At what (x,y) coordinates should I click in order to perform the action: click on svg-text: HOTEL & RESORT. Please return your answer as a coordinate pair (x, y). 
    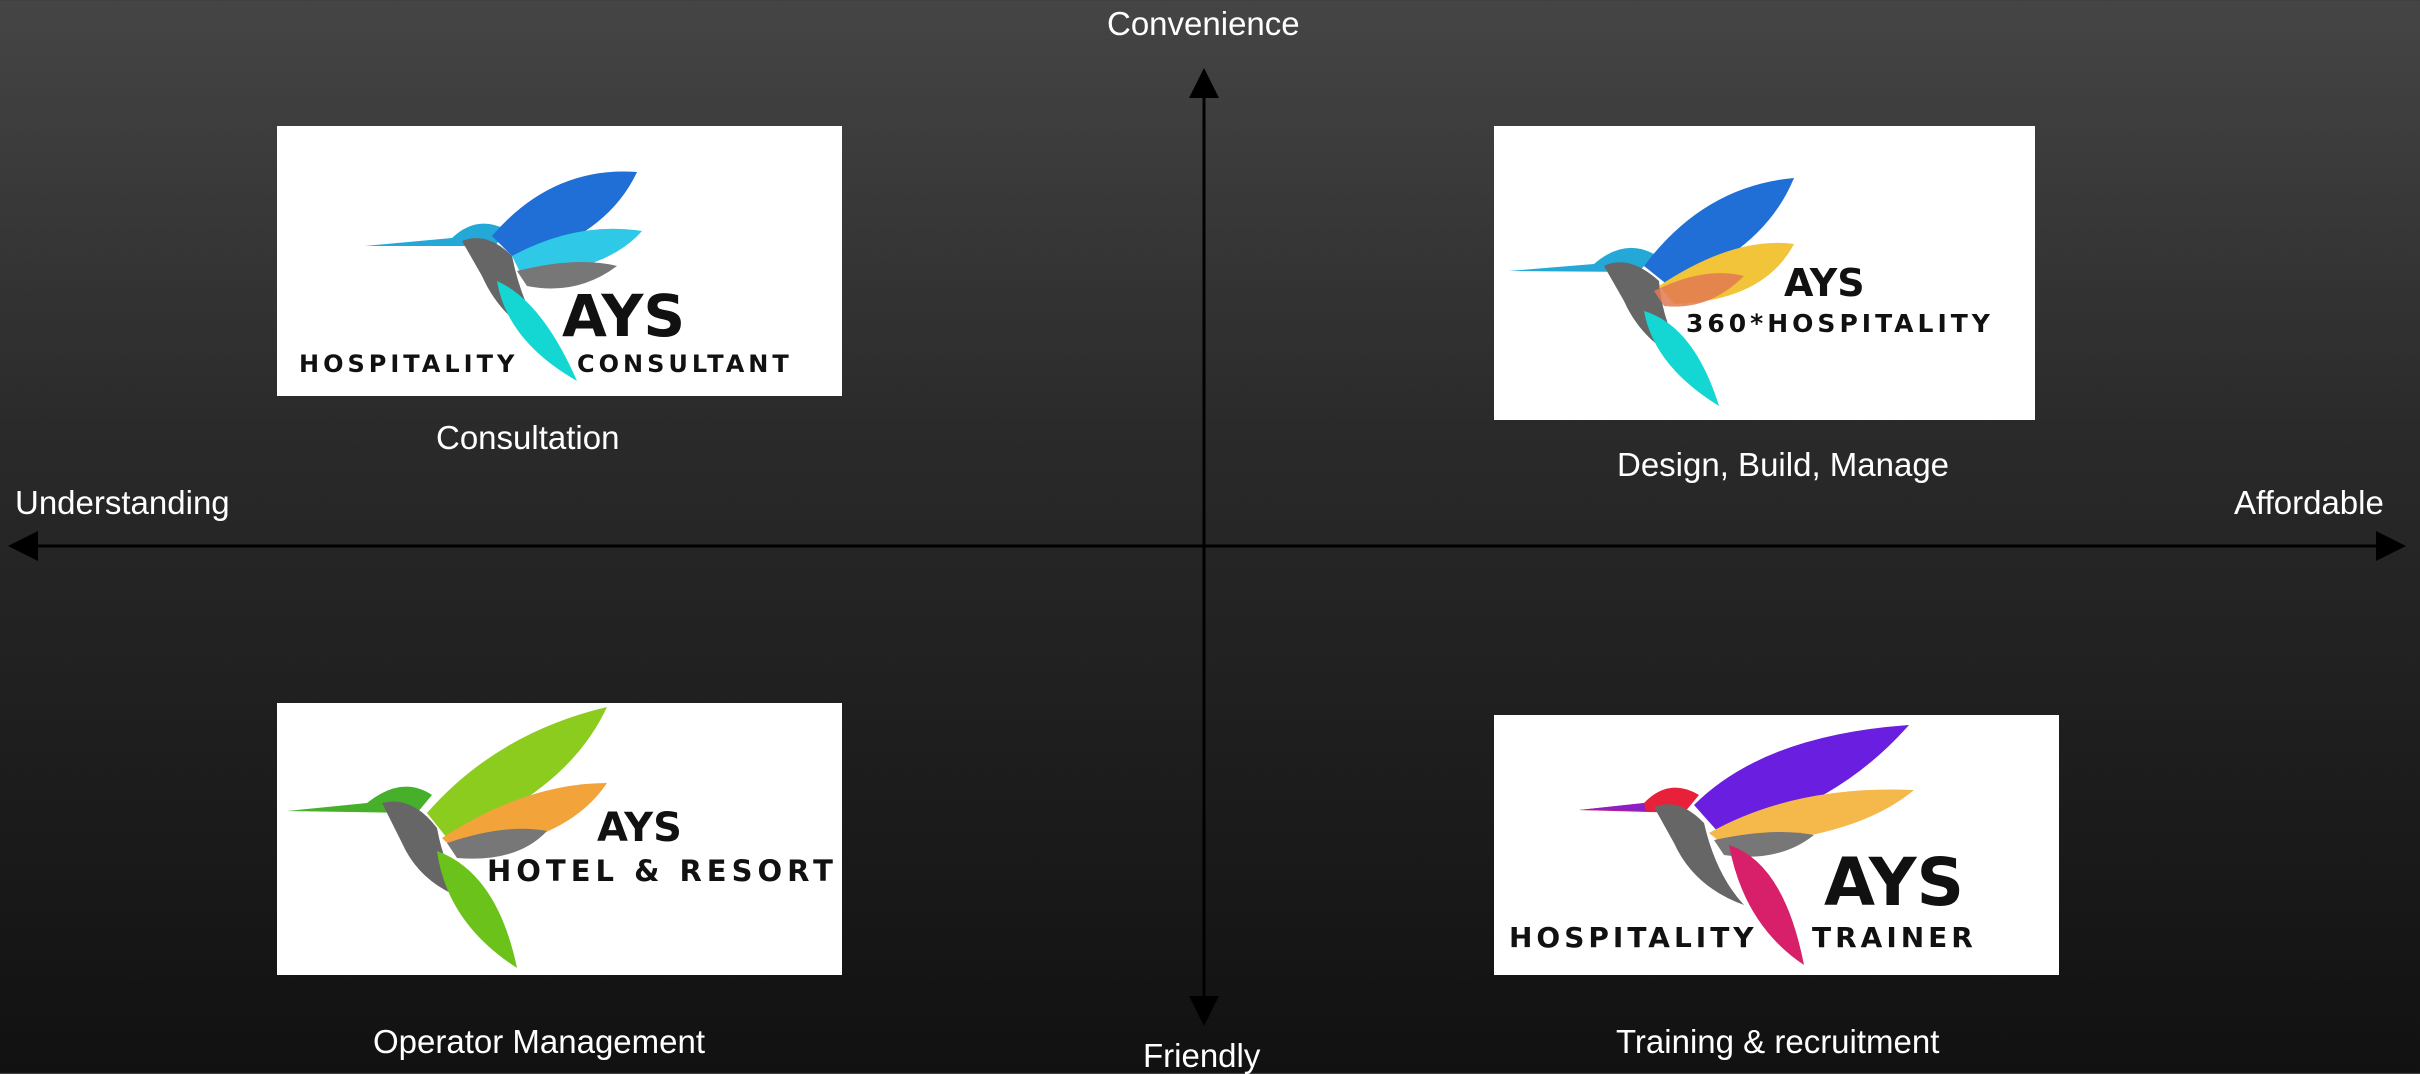
    Looking at the image, I should click on (662, 871).